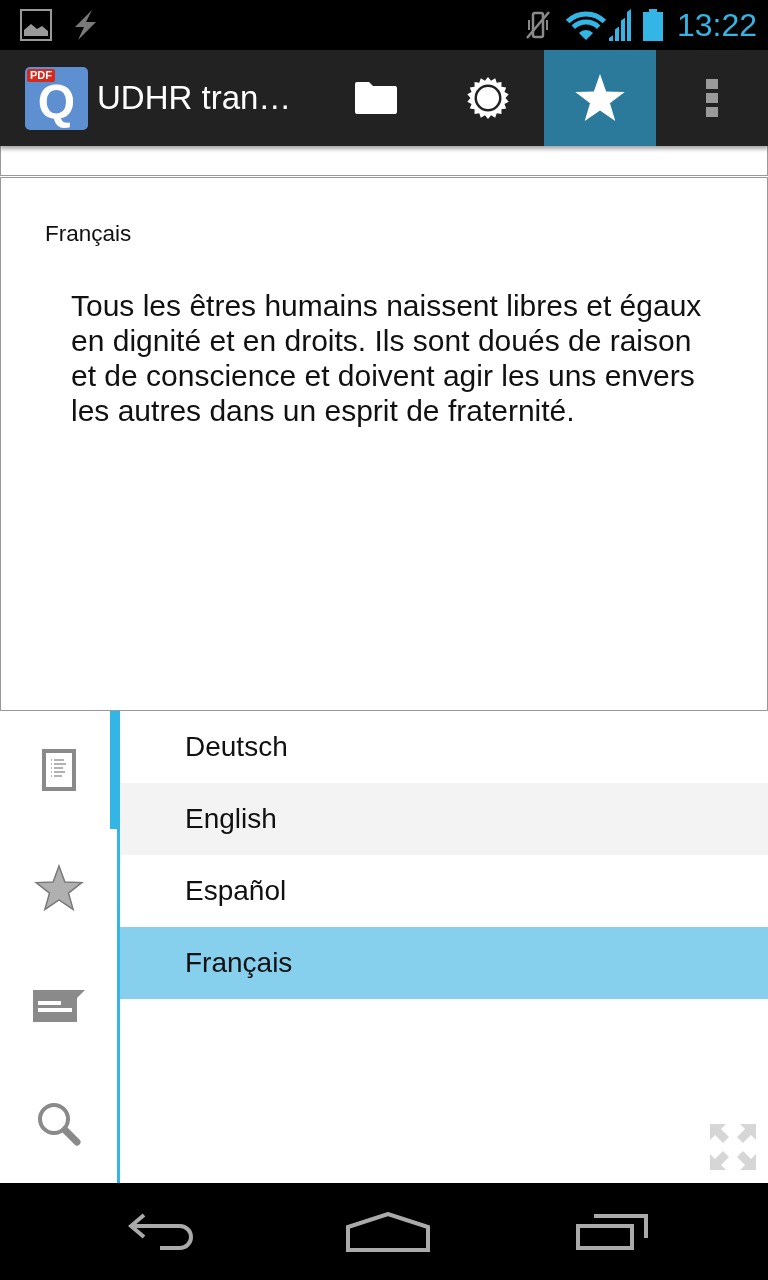  Describe the element at coordinates (58, 1124) in the screenshot. I see `search-icon` at that location.